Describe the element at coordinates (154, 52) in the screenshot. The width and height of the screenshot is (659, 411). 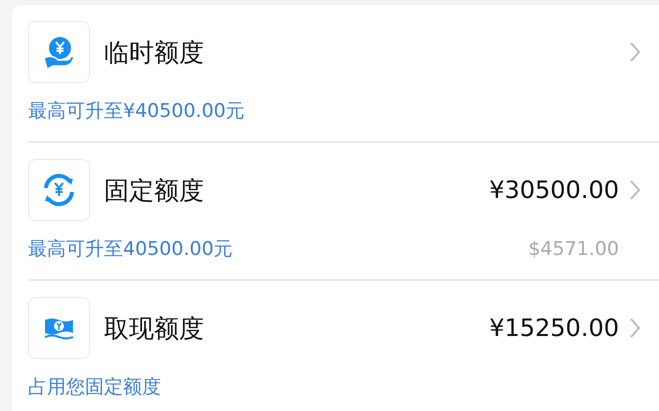
I see `item-title: 临时额度` at that location.